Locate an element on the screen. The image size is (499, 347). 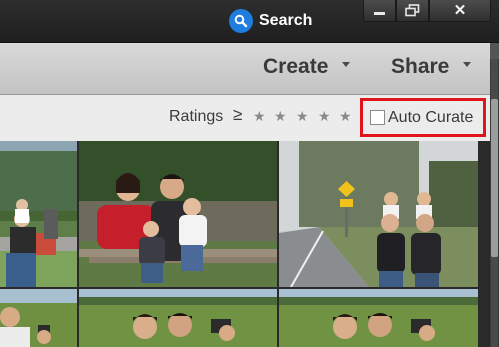
vertical-scrollbar is located at coordinates (494, 195).